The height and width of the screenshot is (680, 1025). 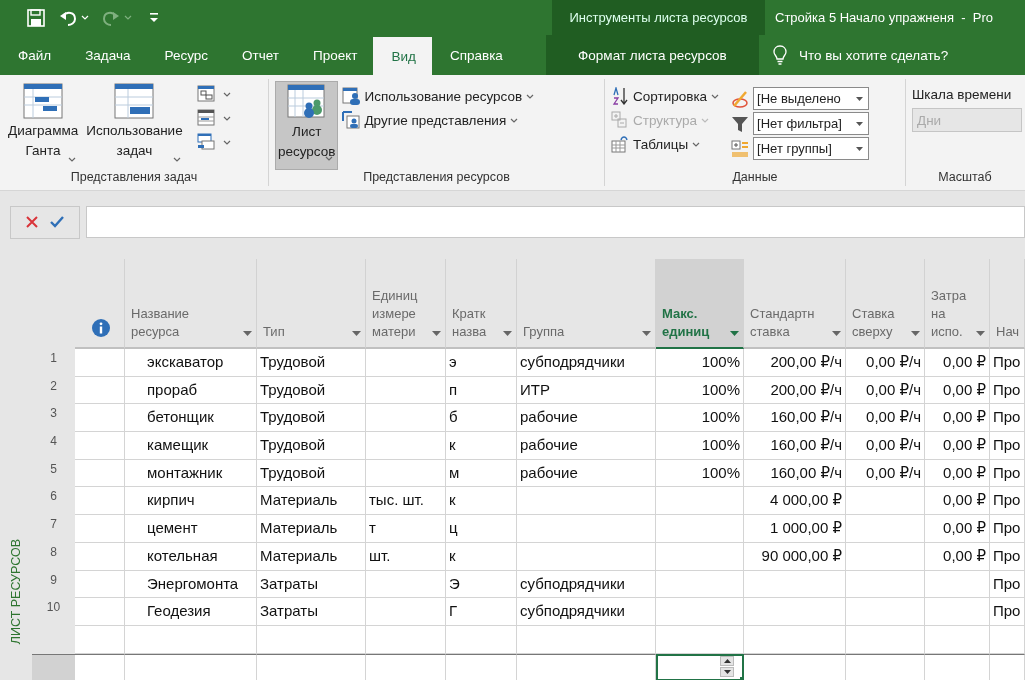 I want to click on column-header: Макс. единиц, so click(x=700, y=304).